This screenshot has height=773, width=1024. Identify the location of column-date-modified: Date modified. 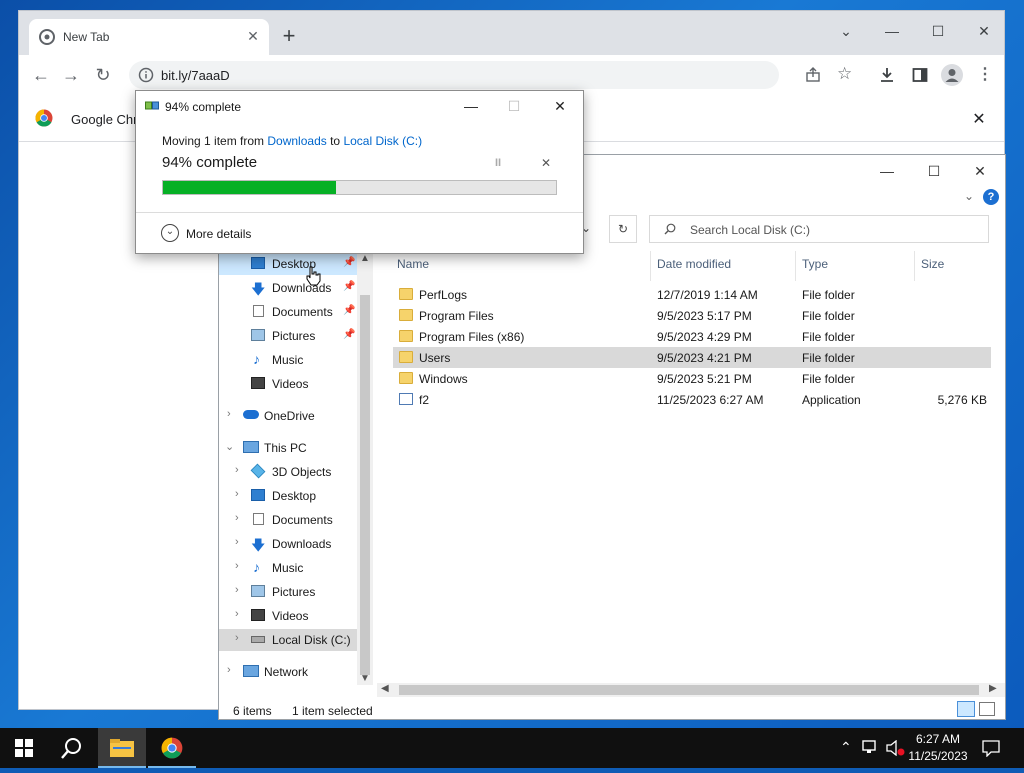
(694, 264).